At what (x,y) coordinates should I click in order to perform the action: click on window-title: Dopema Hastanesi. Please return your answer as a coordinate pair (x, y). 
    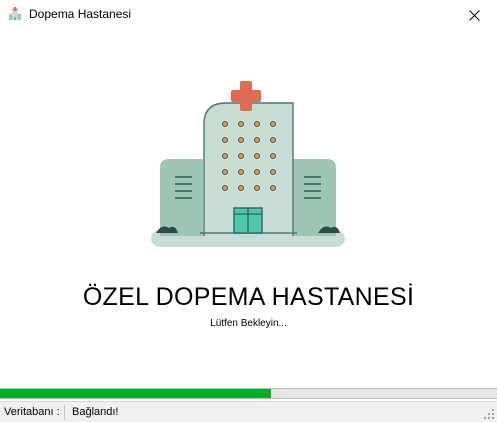
    Looking at the image, I should click on (80, 14).